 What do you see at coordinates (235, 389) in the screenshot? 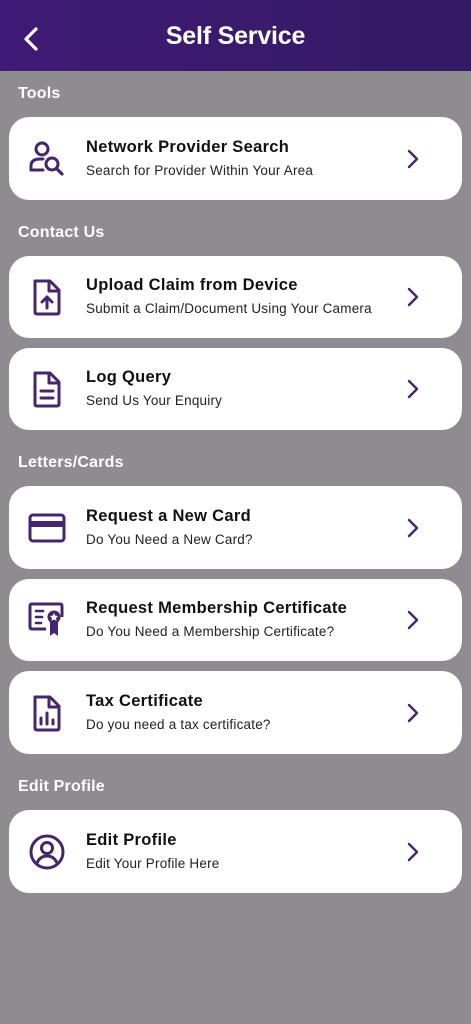
I see `log-query-card: Log Query Send Us Your Enquiry` at bounding box center [235, 389].